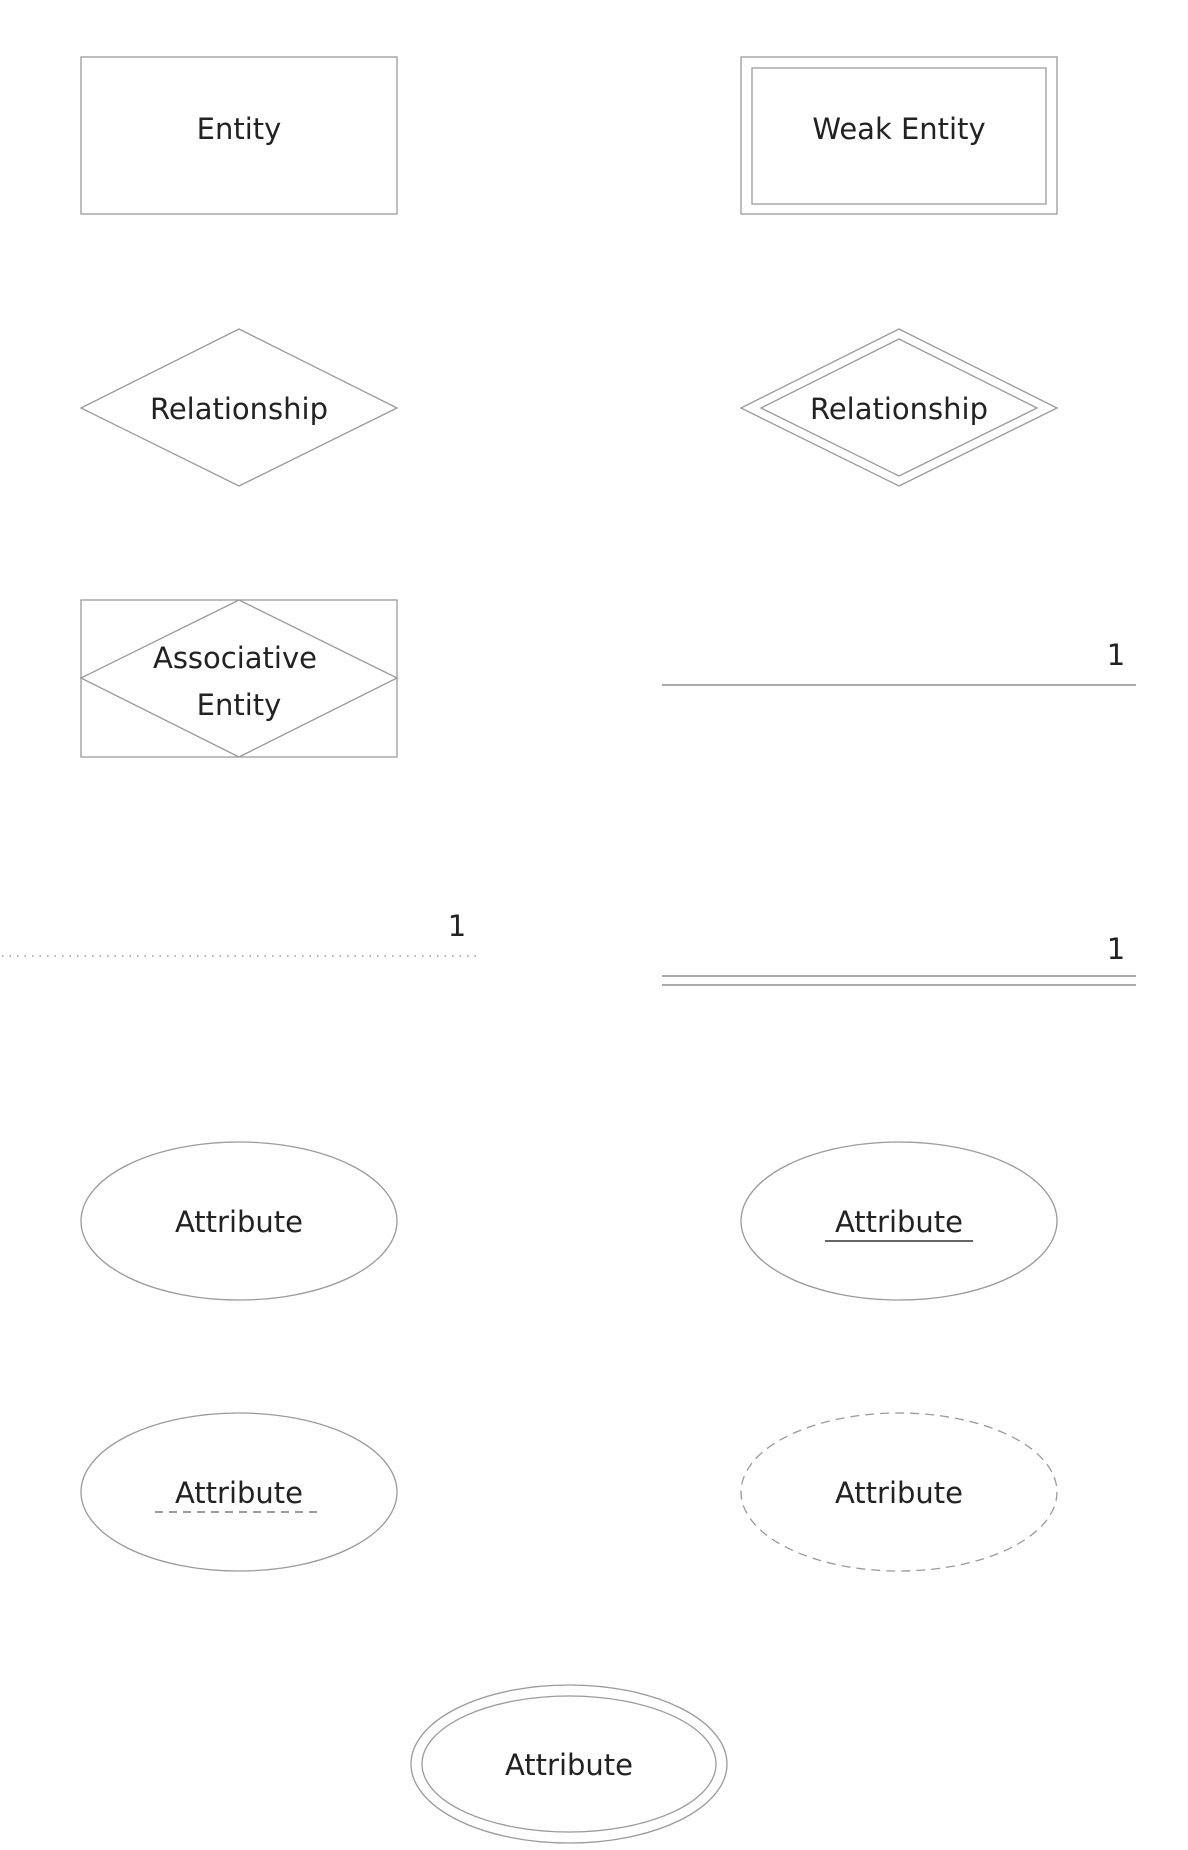  What do you see at coordinates (239, 705) in the screenshot?
I see `associative-entity-label-line2: Entity` at bounding box center [239, 705].